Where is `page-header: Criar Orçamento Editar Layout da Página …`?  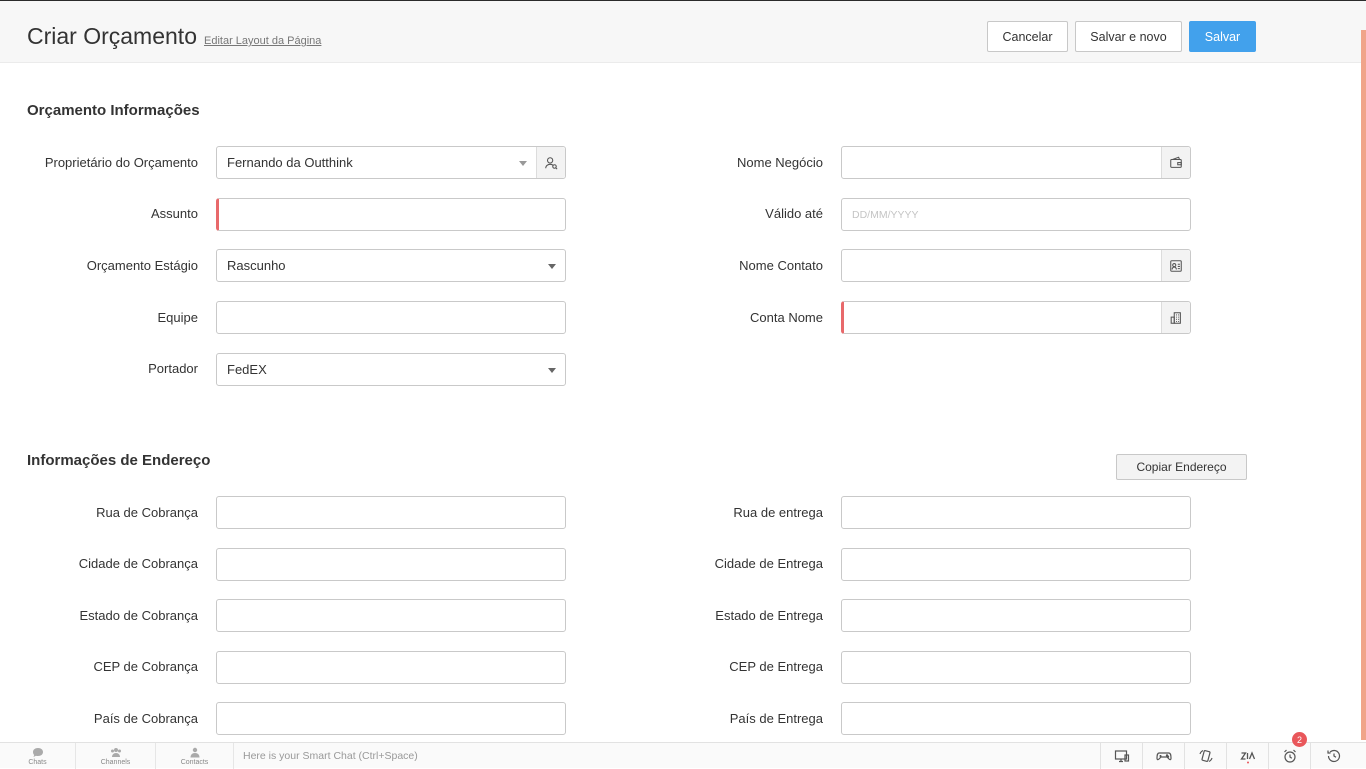 page-header: Criar Orçamento Editar Layout da Página … is located at coordinates (683, 32).